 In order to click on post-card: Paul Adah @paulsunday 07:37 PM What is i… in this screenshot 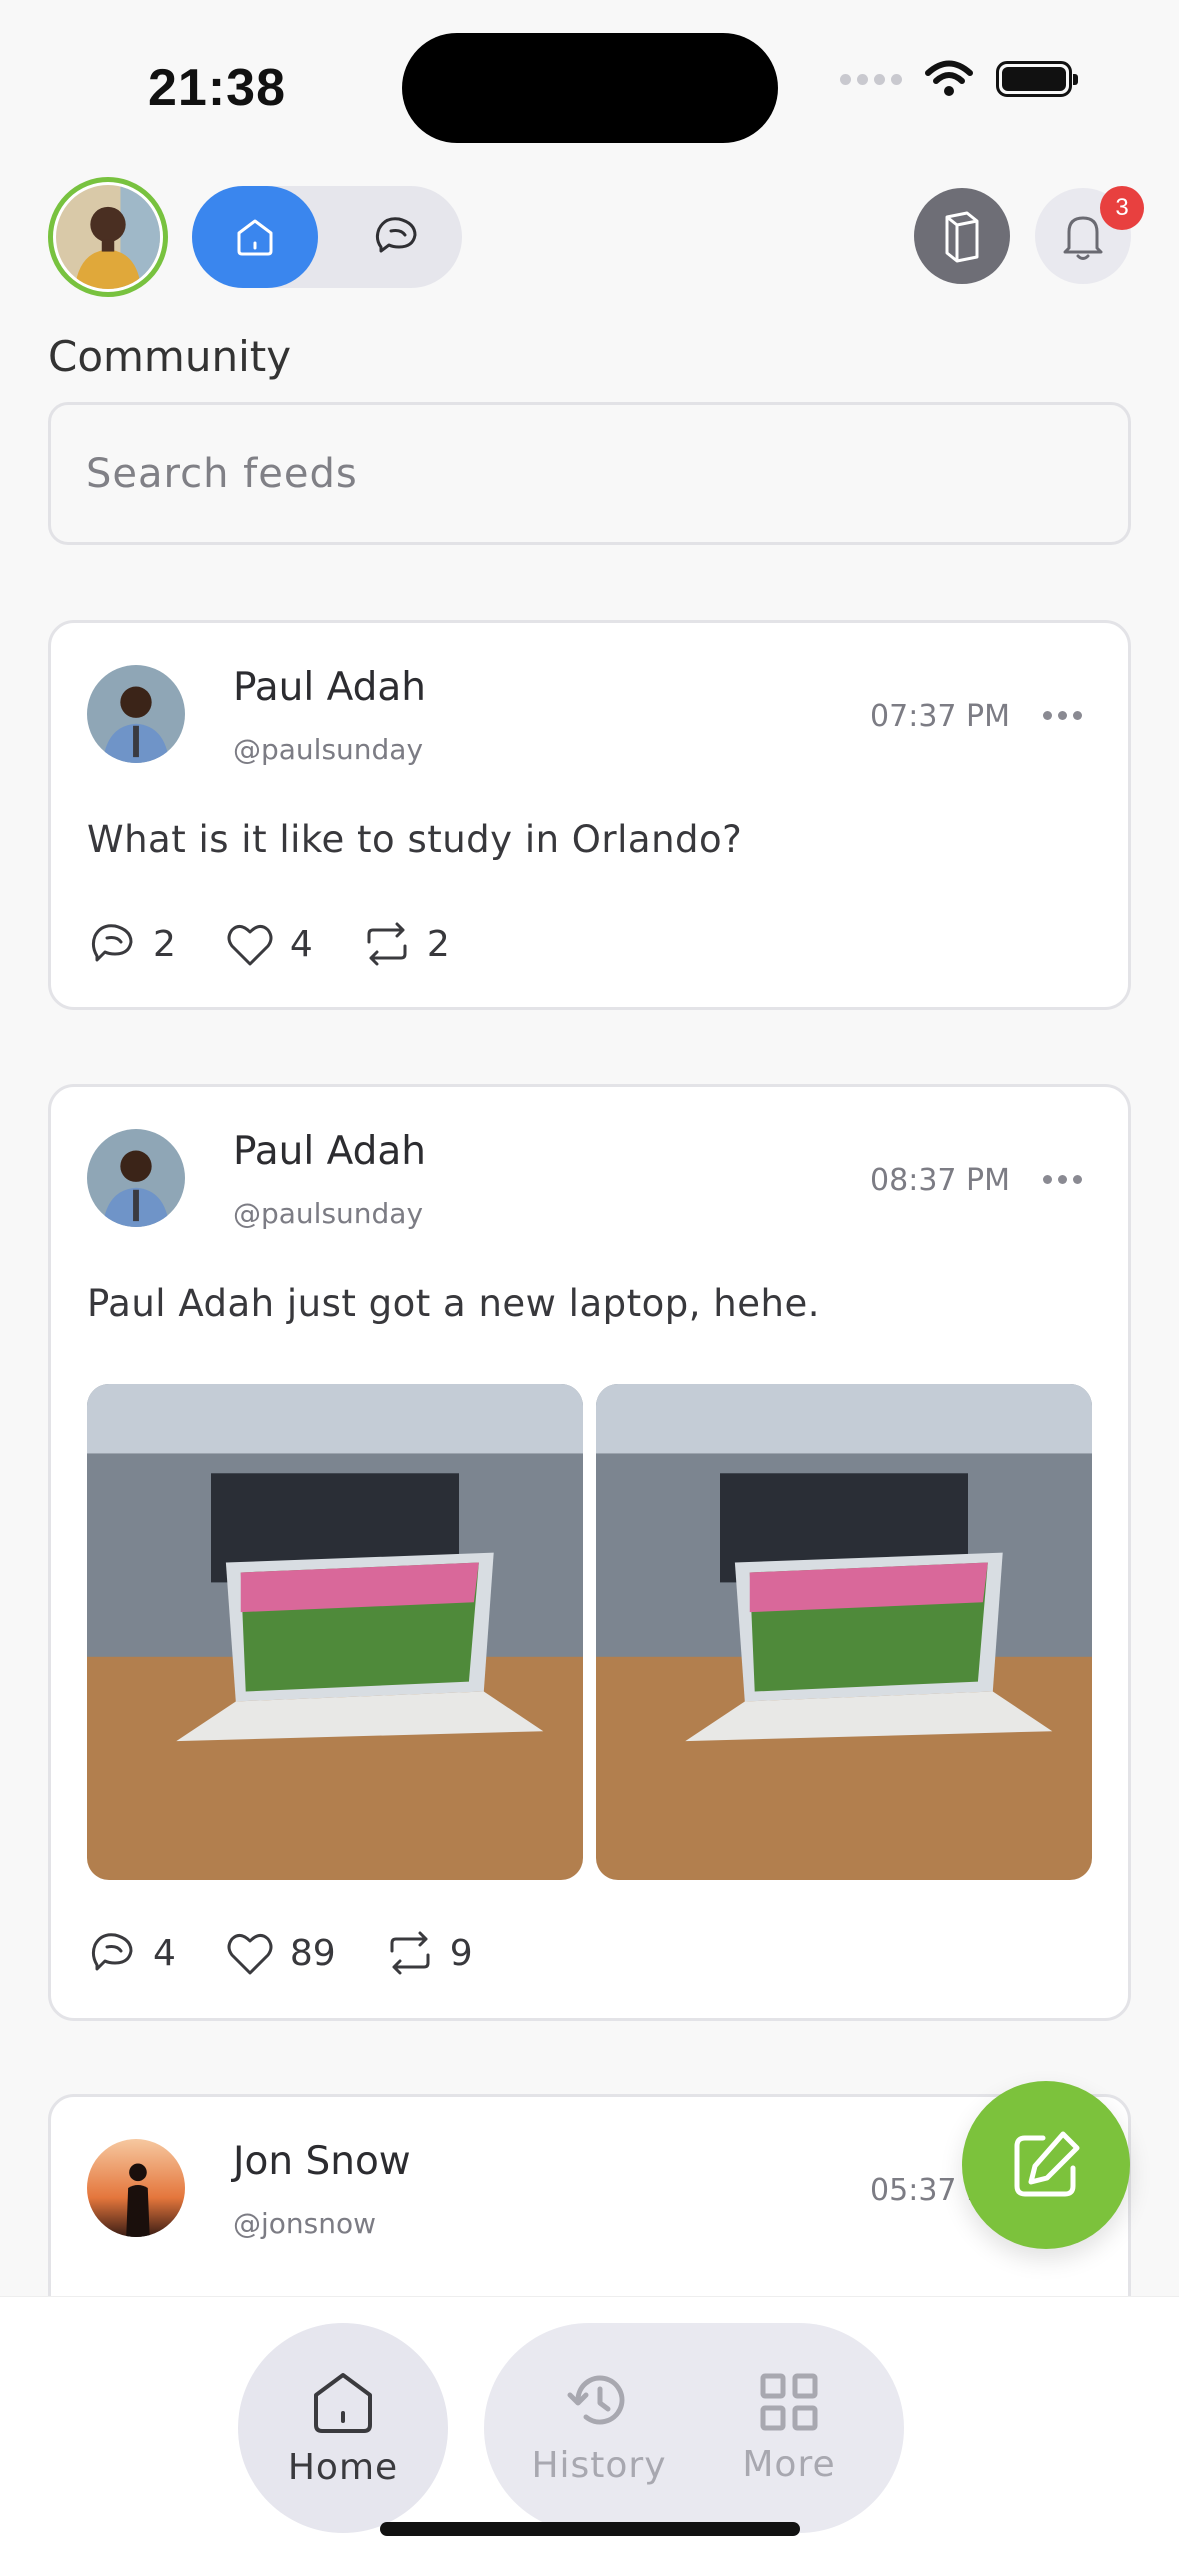, I will do `click(589, 815)`.